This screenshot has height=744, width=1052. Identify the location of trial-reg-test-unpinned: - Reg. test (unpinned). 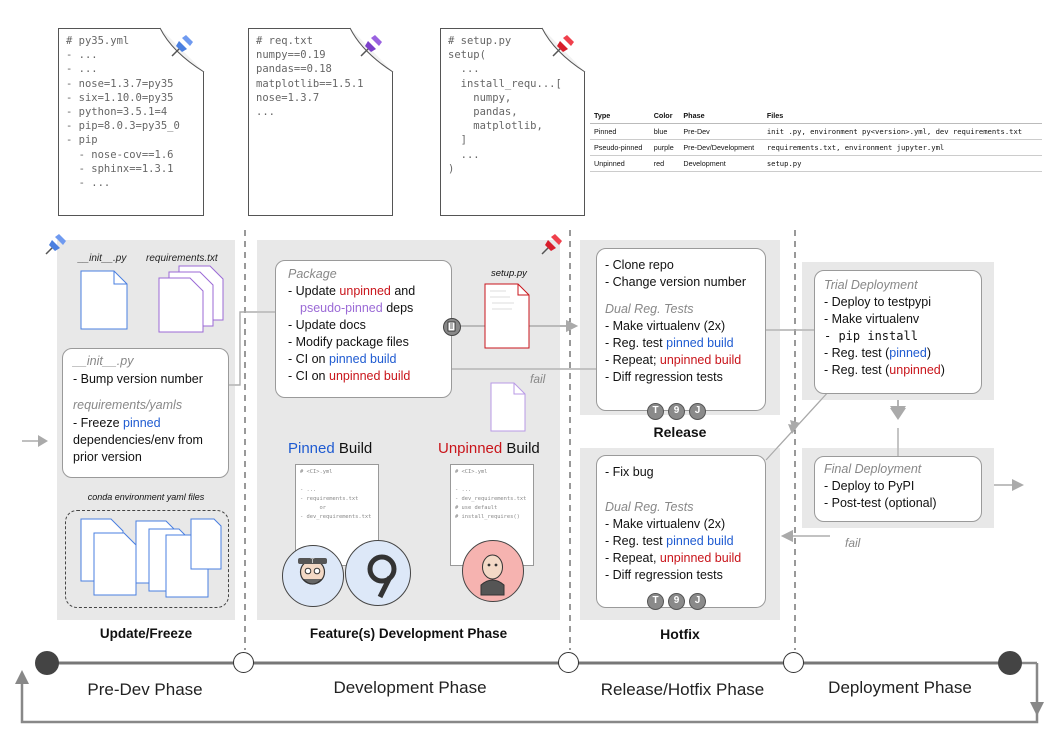
(884, 370).